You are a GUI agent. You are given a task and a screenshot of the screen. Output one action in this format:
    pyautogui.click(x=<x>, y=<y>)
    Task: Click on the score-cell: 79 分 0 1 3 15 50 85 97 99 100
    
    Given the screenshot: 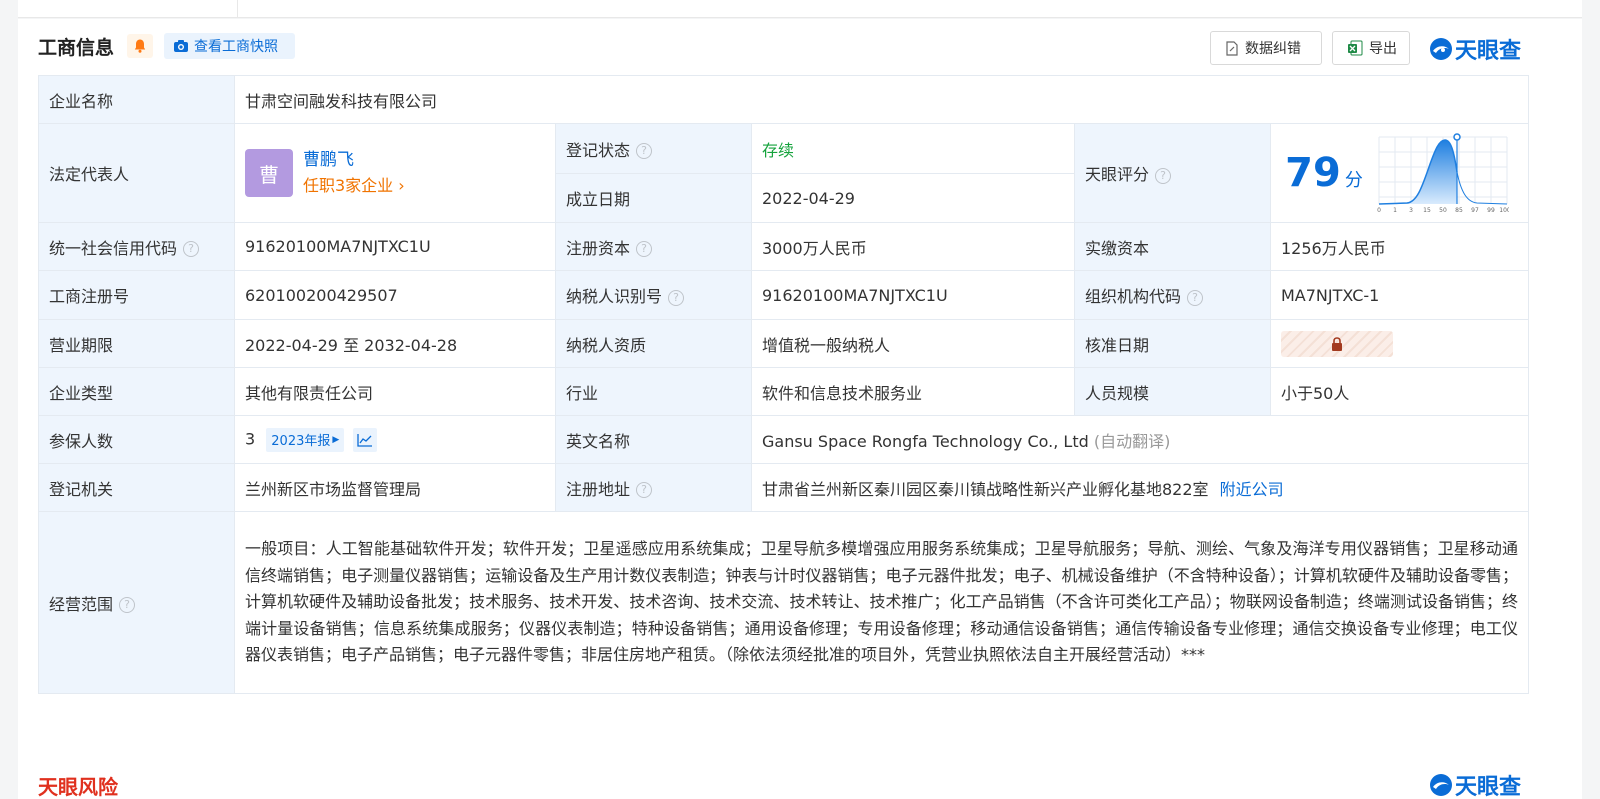 What is the action you would take?
    pyautogui.click(x=1399, y=173)
    